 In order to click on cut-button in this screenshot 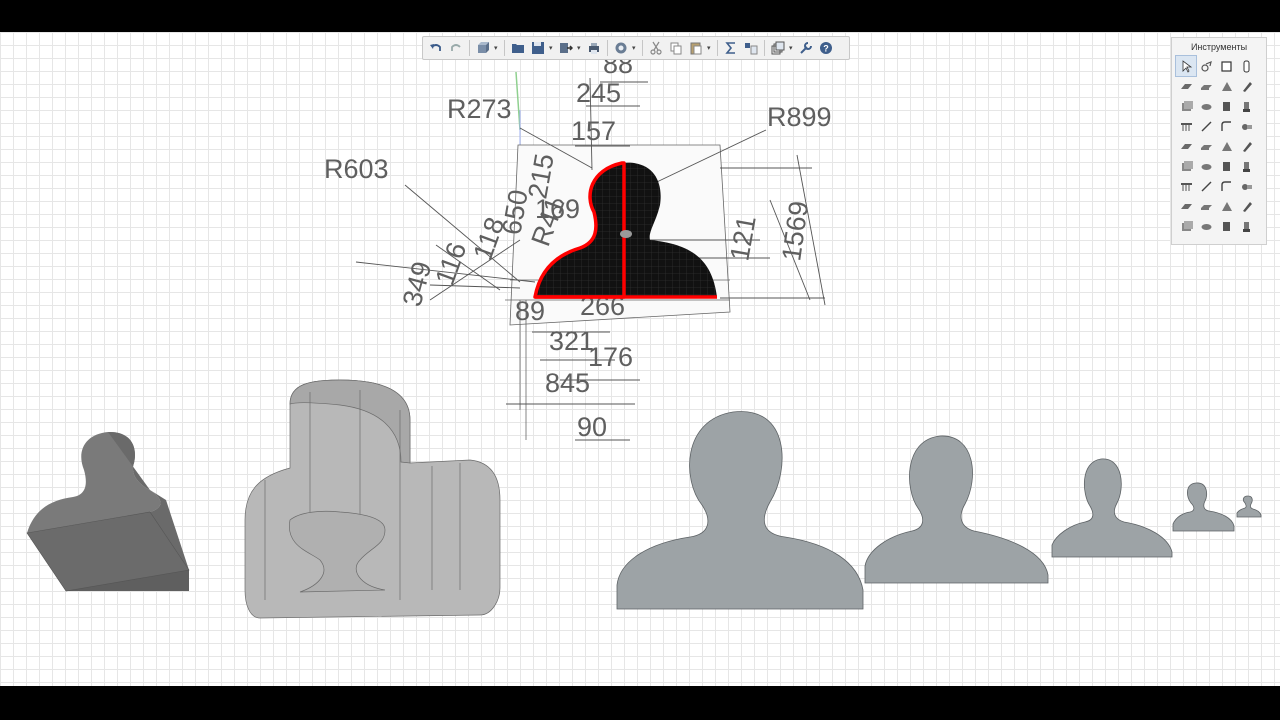, I will do `click(656, 48)`.